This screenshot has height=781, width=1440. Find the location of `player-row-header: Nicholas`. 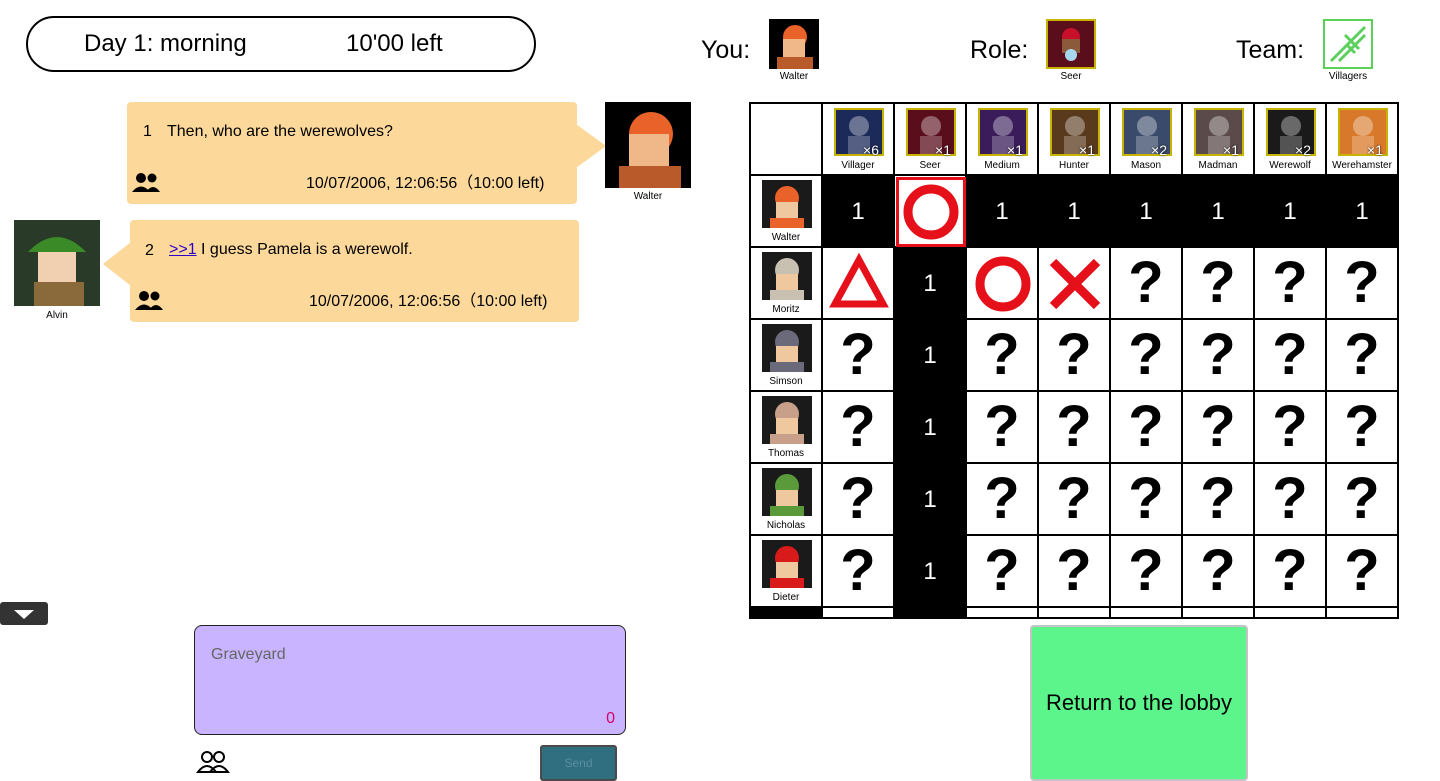

player-row-header: Nicholas is located at coordinates (787, 500).